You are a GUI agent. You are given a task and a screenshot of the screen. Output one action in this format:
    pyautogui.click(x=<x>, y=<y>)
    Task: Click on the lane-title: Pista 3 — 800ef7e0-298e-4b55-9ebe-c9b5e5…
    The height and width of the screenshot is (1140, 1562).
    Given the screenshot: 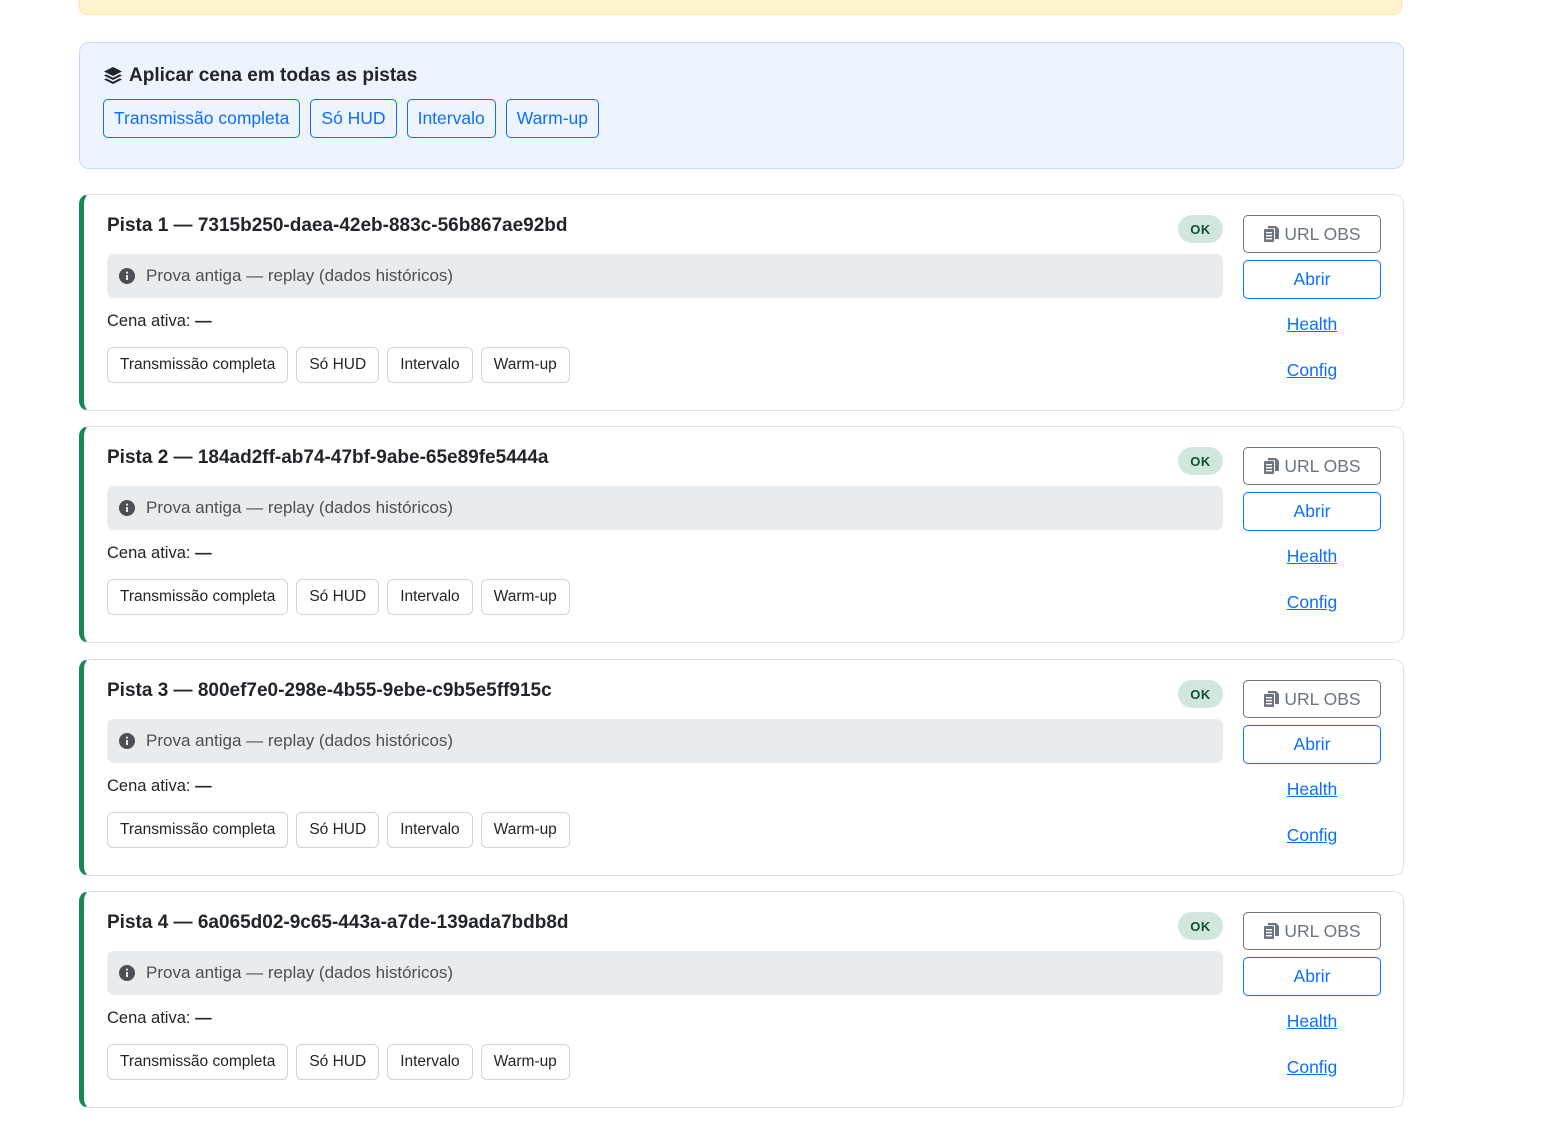 What is the action you would take?
    pyautogui.click(x=329, y=690)
    